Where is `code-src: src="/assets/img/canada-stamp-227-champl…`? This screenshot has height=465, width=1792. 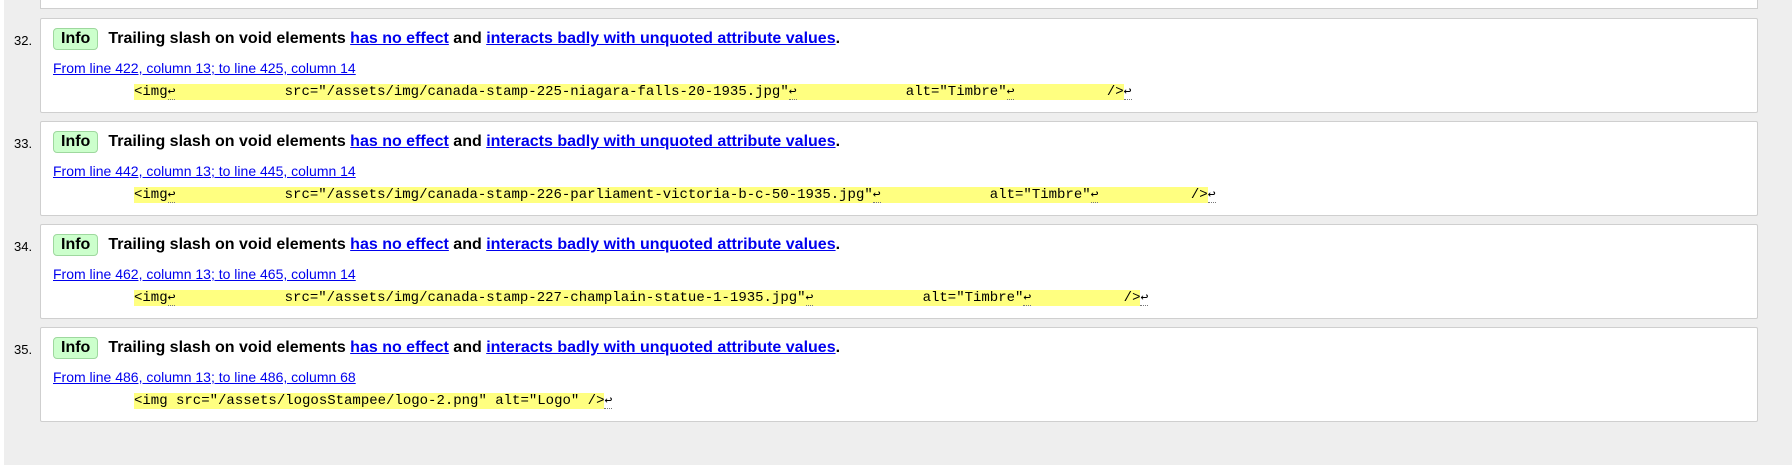
code-src: src="/assets/img/canada-stamp-227-champl… is located at coordinates (490, 298).